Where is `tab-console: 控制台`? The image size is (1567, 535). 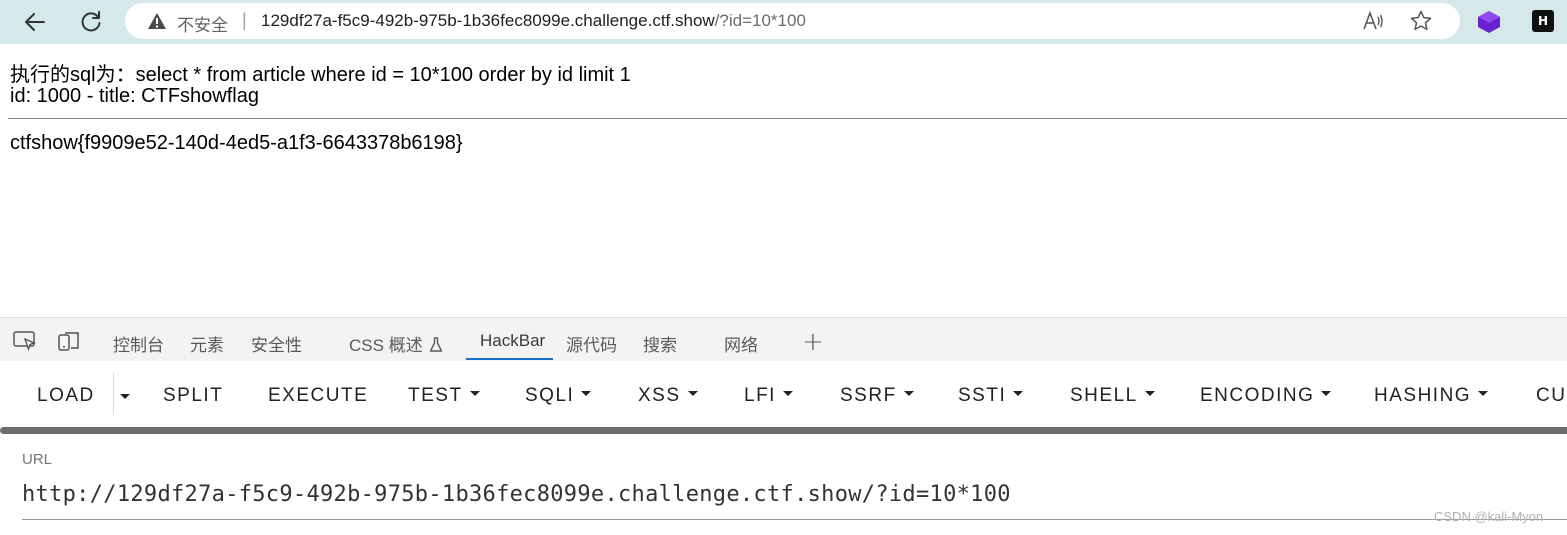
tab-console: 控制台 is located at coordinates (138, 343).